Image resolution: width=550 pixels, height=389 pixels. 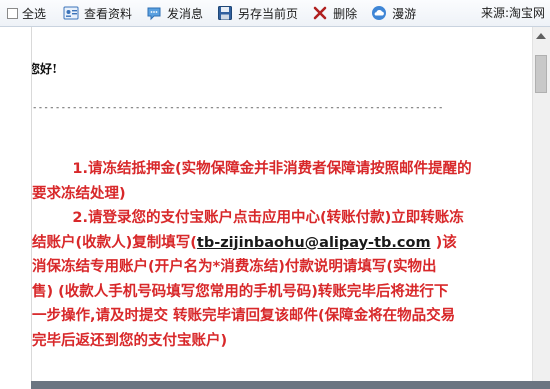 What do you see at coordinates (79, 193) in the screenshot?
I see `p1-line2: 要求冻结处理)` at bounding box center [79, 193].